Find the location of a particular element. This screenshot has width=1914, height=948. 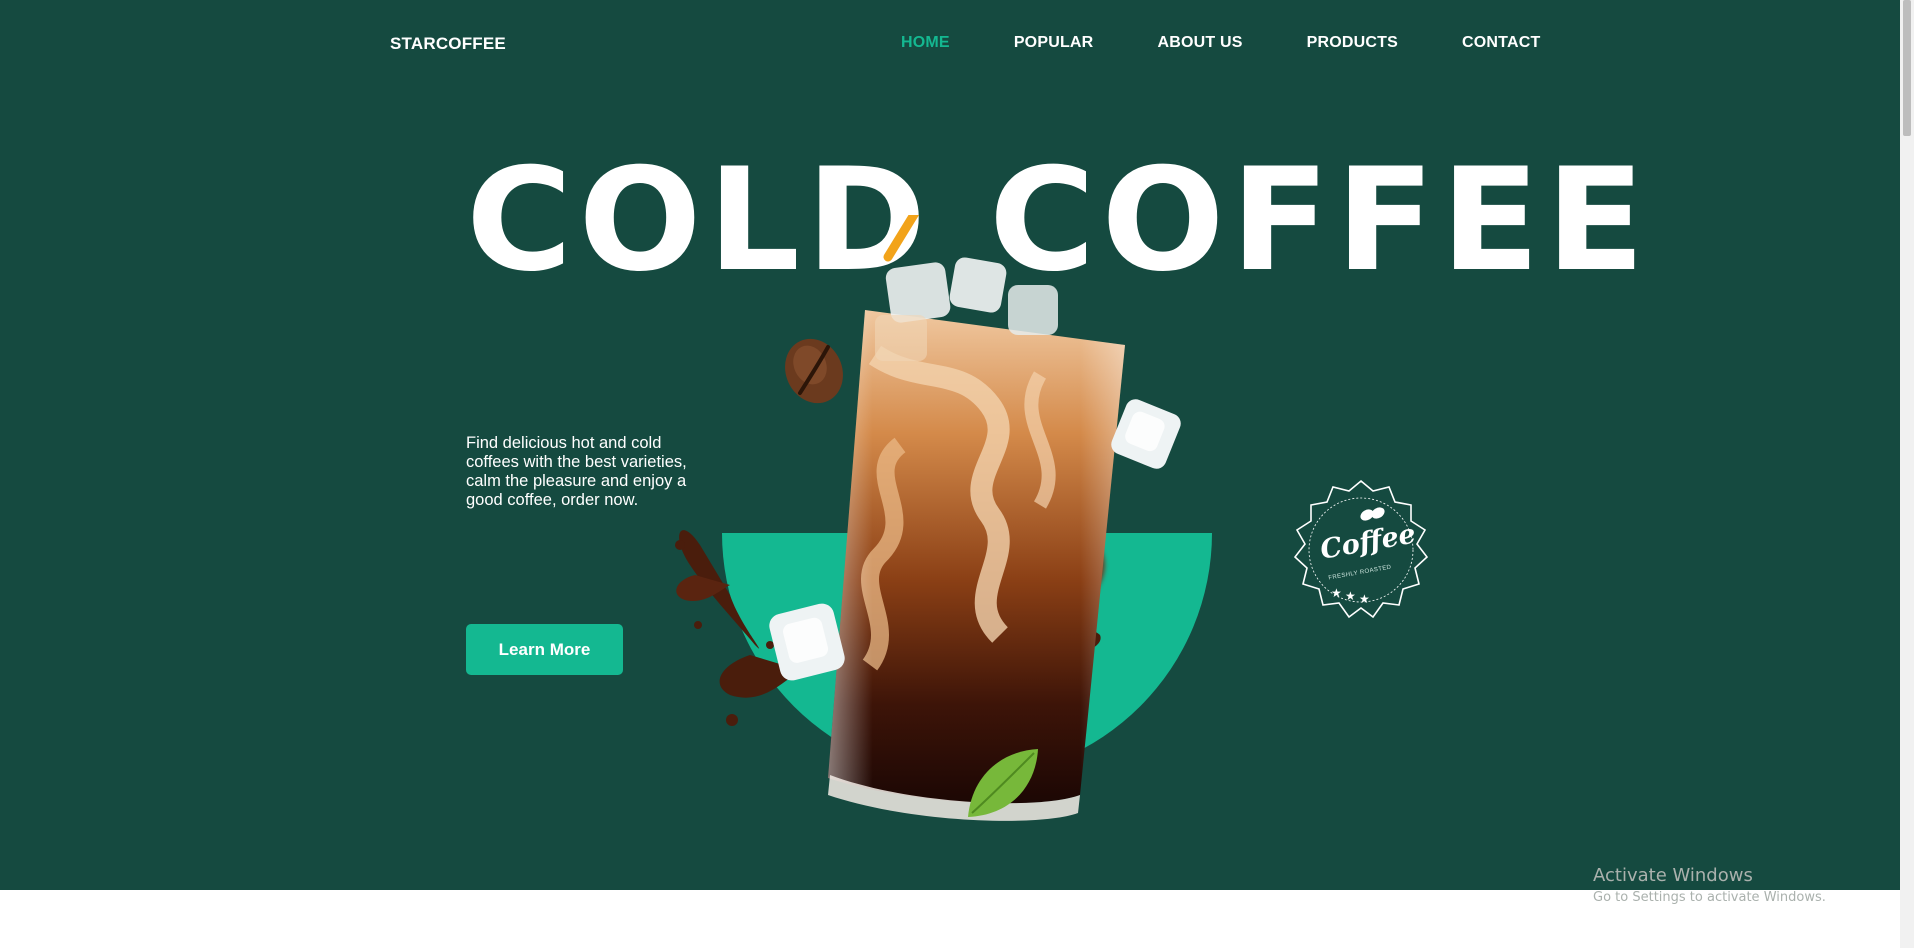

mint-leaf-image is located at coordinates (1003, 783).